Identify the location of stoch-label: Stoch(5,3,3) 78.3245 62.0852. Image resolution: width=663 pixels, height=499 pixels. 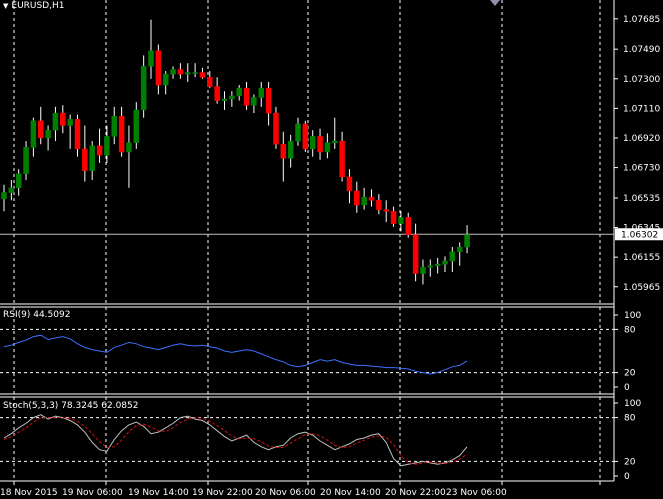
(71, 406).